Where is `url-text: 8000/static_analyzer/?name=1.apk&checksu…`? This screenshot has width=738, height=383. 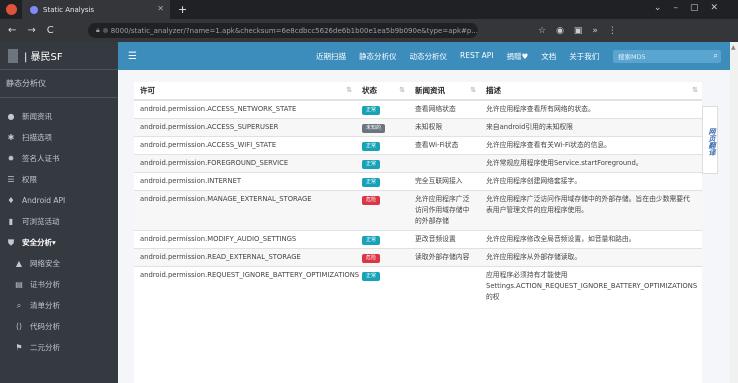 url-text: 8000/static_analyzer/?name=1.apk&checksu… is located at coordinates (294, 30).